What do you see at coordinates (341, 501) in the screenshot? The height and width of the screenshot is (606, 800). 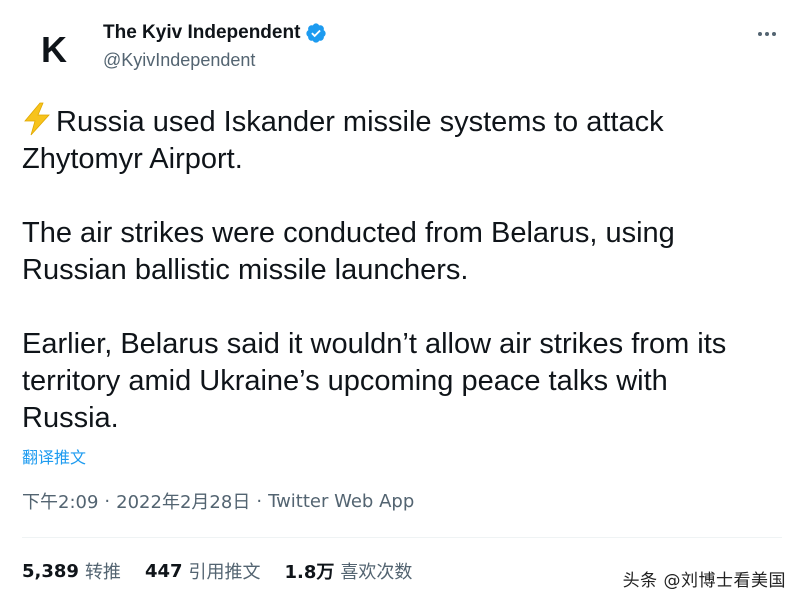 I see `tweet-client: Twitter Web App` at bounding box center [341, 501].